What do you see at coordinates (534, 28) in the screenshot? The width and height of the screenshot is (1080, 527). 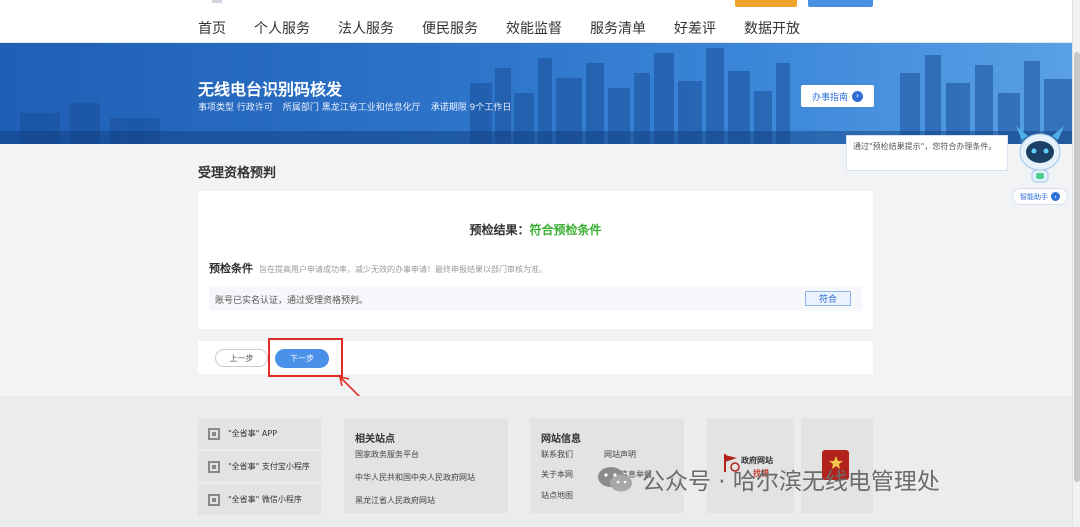 I see `nav-item-supervision: 效能监督` at bounding box center [534, 28].